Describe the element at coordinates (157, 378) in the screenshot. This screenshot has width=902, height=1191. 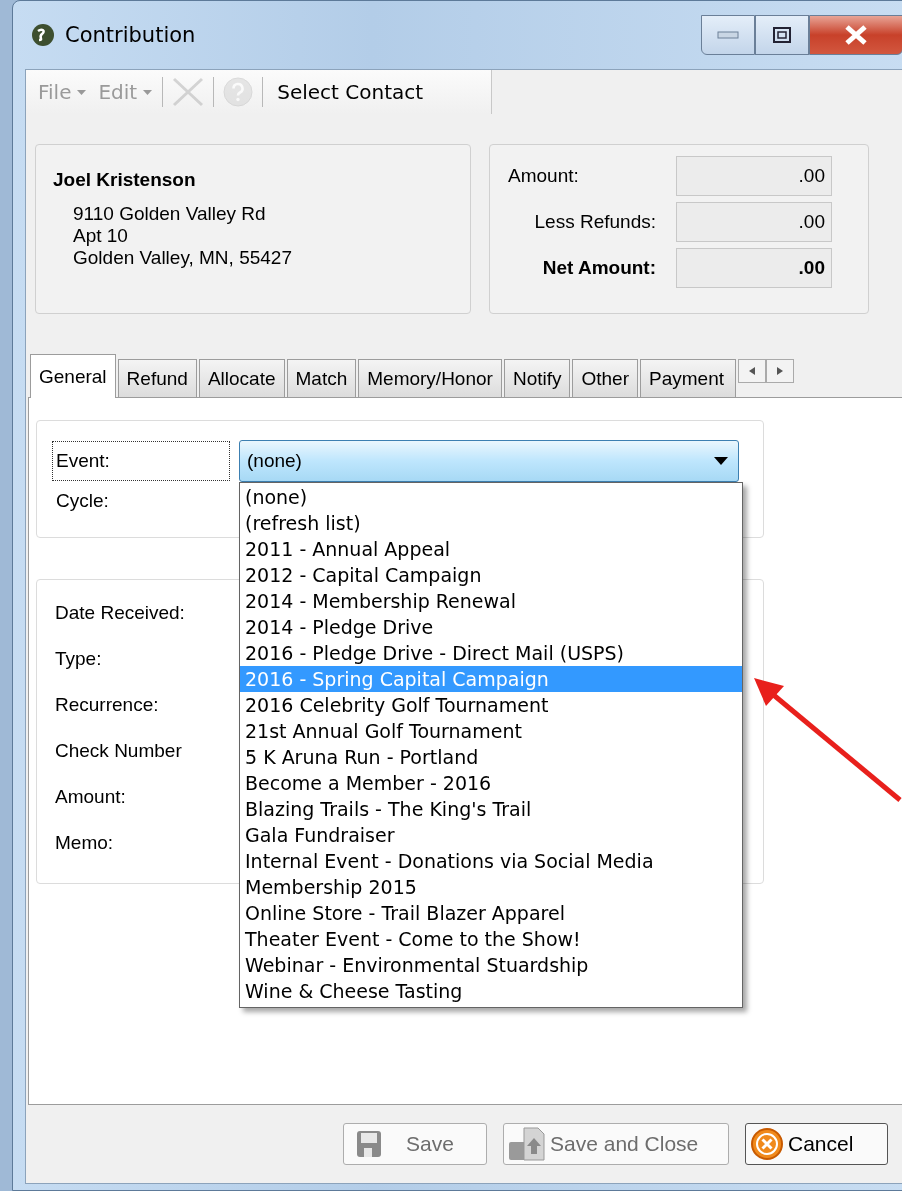
I see `tab: Refund` at that location.